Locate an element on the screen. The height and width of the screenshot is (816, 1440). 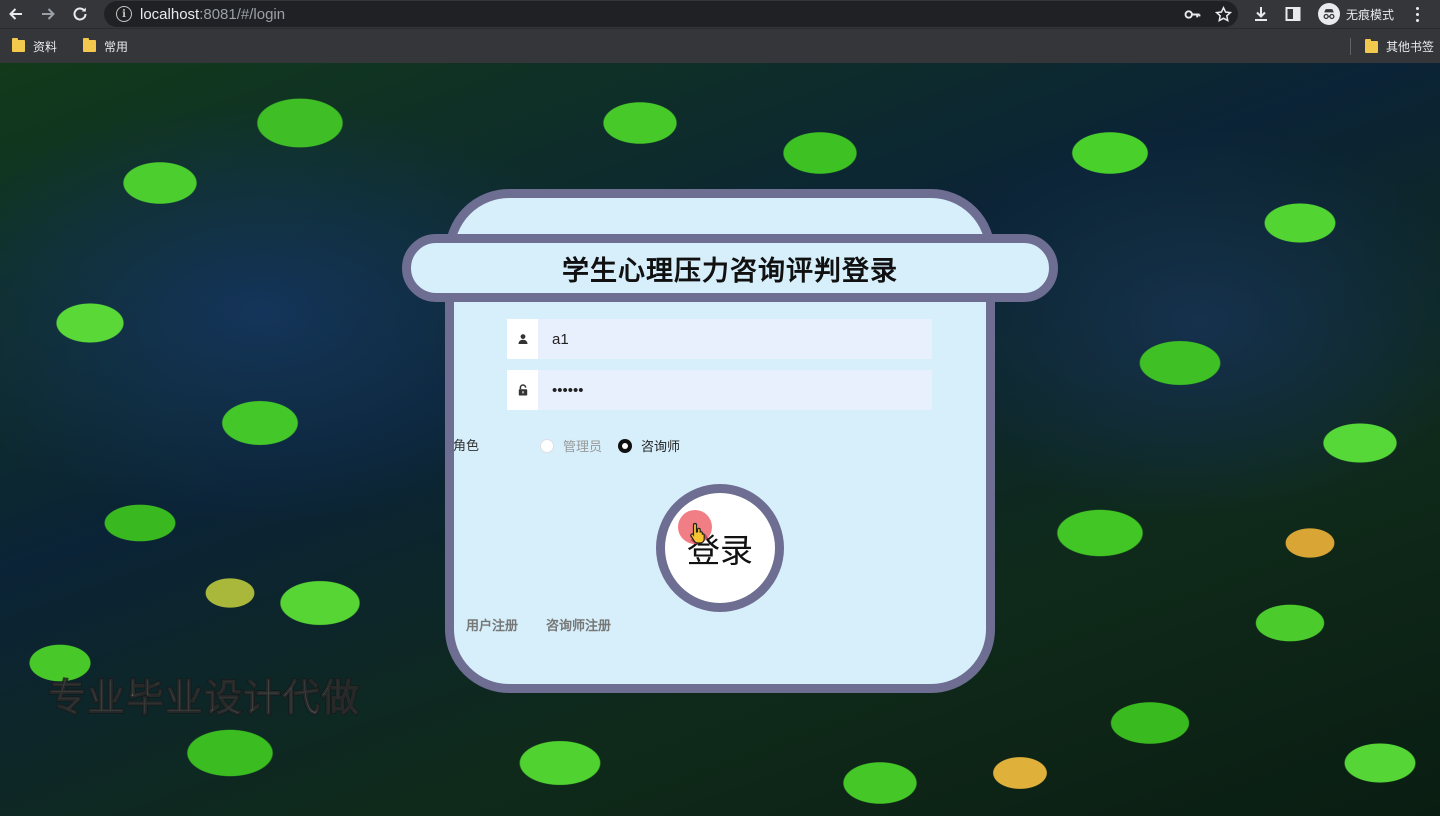
password-field is located at coordinates (719, 390).